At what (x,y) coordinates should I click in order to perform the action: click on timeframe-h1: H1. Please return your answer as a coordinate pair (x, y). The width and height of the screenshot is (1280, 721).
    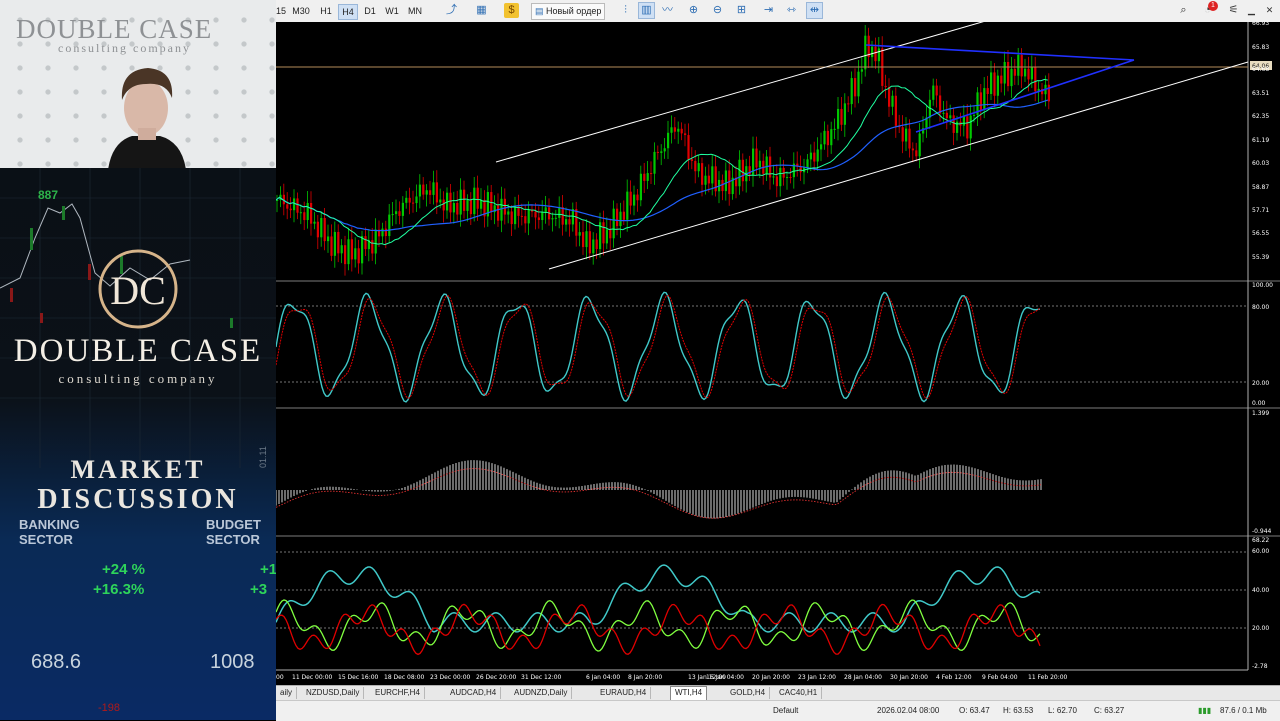
    Looking at the image, I should click on (326, 11).